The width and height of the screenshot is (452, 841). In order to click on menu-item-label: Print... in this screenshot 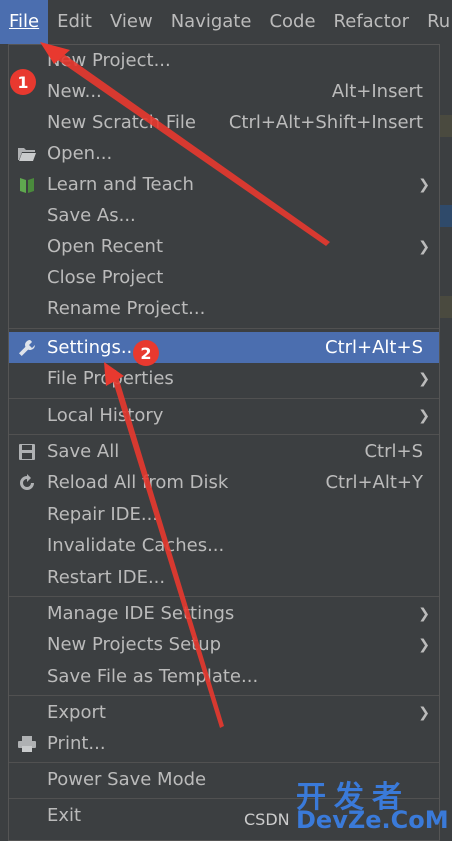, I will do `click(76, 743)`.